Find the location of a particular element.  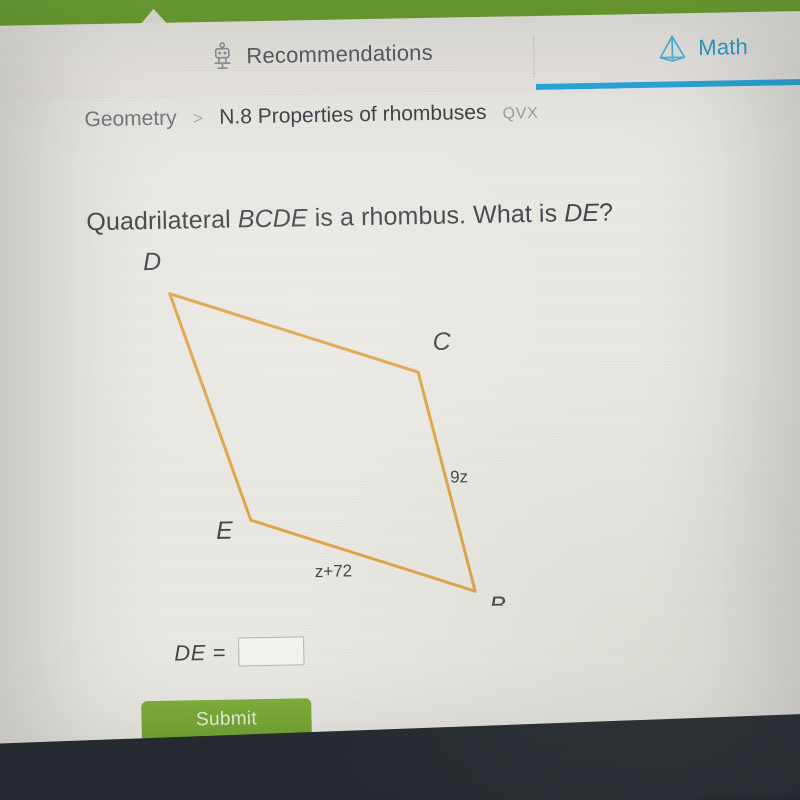

question-asked-segment: DE is located at coordinates (581, 213).